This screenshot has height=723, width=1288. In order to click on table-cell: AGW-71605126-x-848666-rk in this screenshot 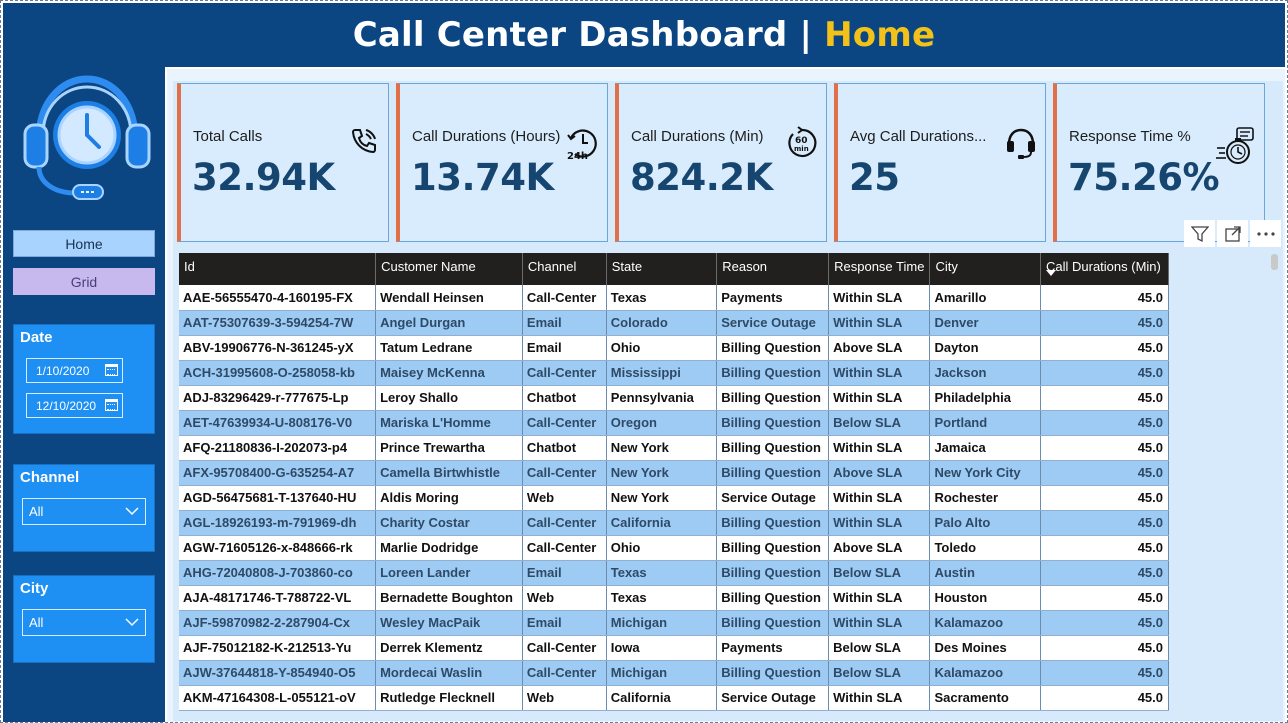, I will do `click(278, 548)`.